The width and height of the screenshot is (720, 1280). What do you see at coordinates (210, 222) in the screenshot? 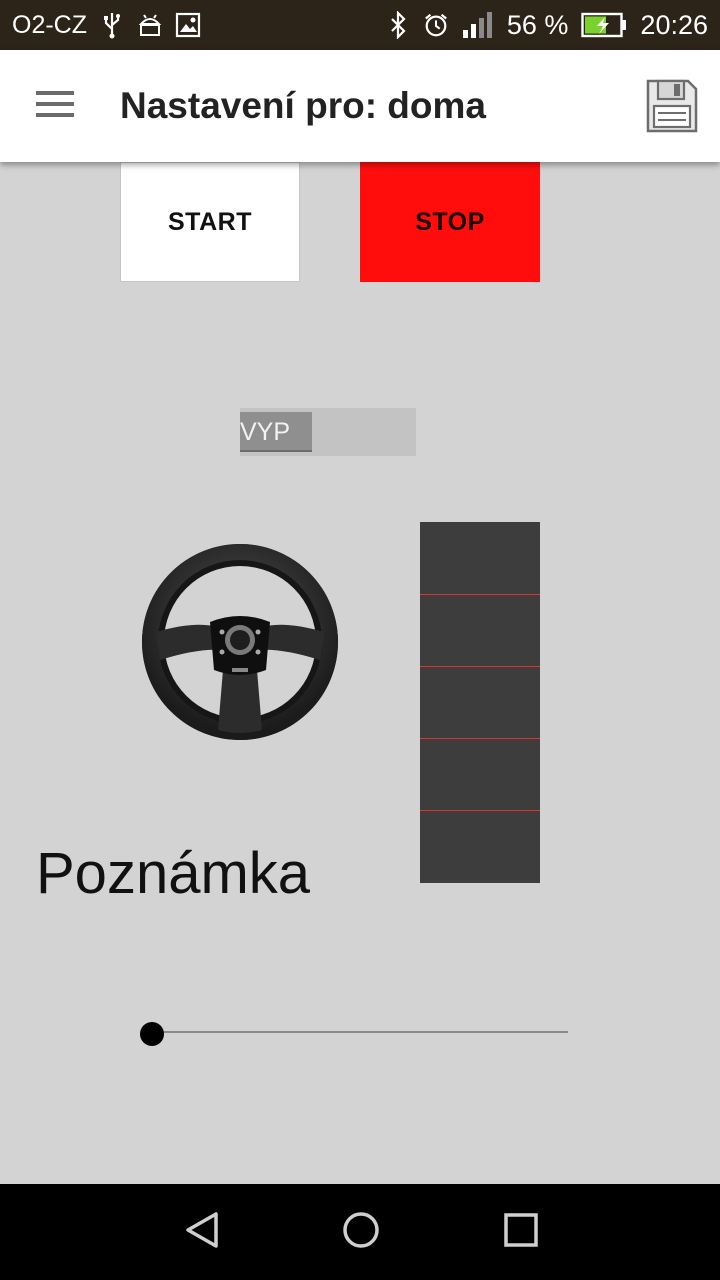
I see `start-button: START` at bounding box center [210, 222].